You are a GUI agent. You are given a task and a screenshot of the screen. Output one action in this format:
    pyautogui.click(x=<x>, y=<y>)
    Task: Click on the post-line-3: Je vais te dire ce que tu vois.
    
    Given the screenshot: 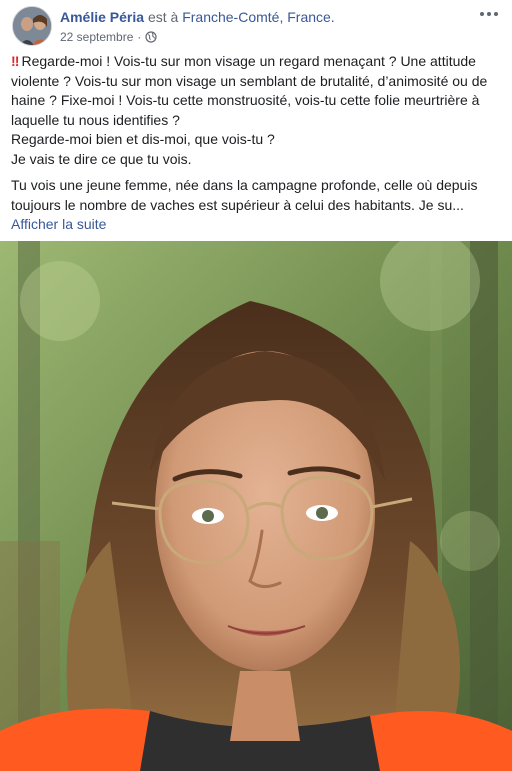 What is the action you would take?
    pyautogui.click(x=101, y=158)
    